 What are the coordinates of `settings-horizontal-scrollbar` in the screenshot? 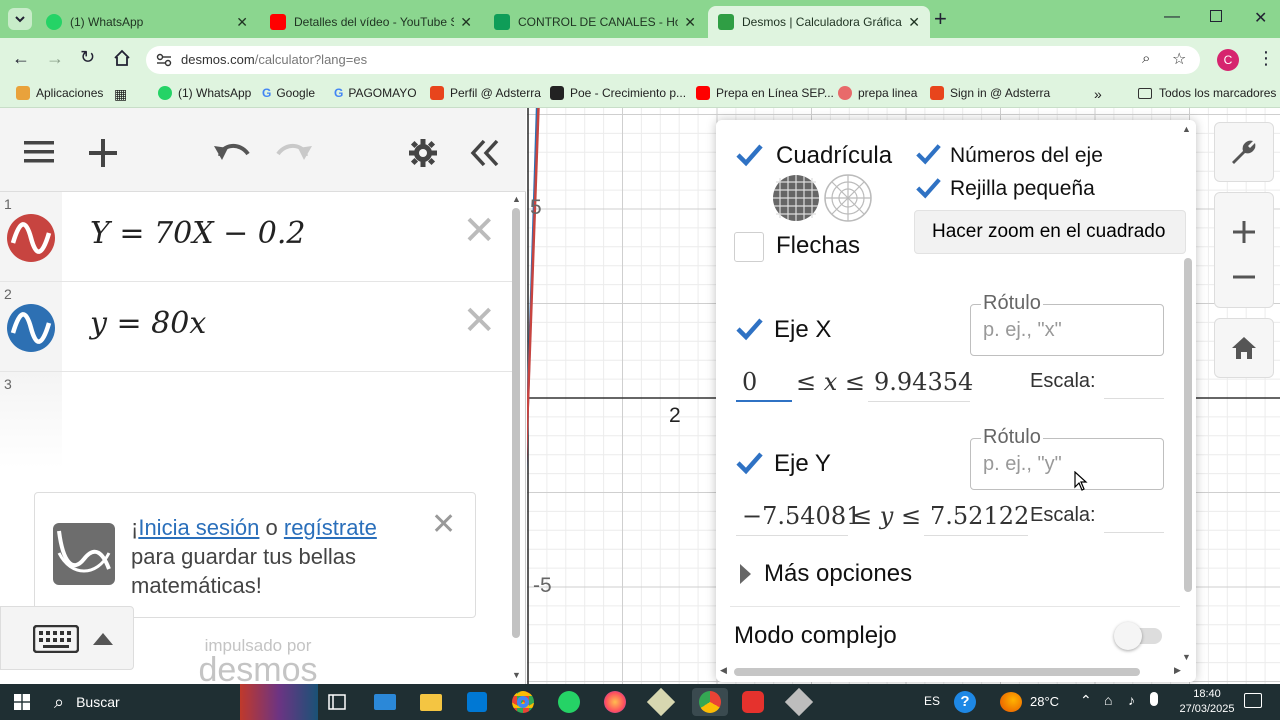 It's located at (937, 672).